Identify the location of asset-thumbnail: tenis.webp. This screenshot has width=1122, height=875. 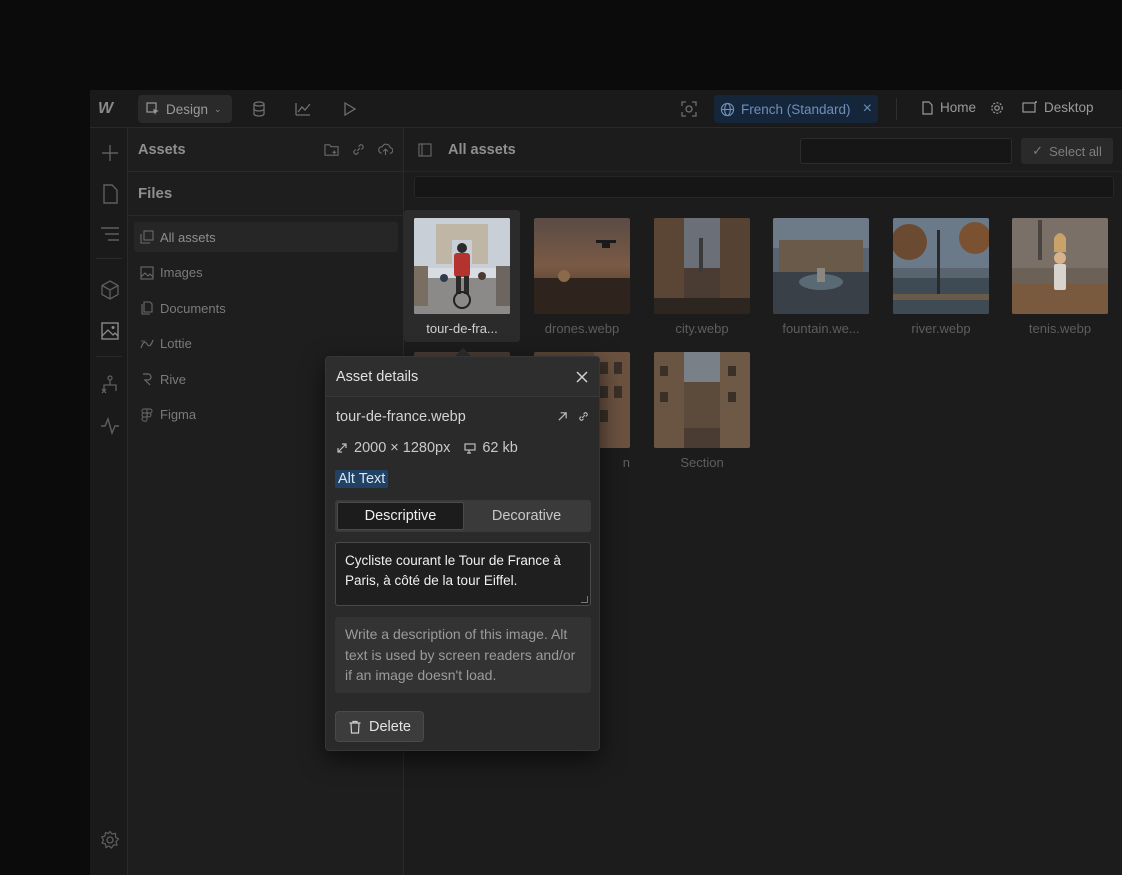
(1060, 277).